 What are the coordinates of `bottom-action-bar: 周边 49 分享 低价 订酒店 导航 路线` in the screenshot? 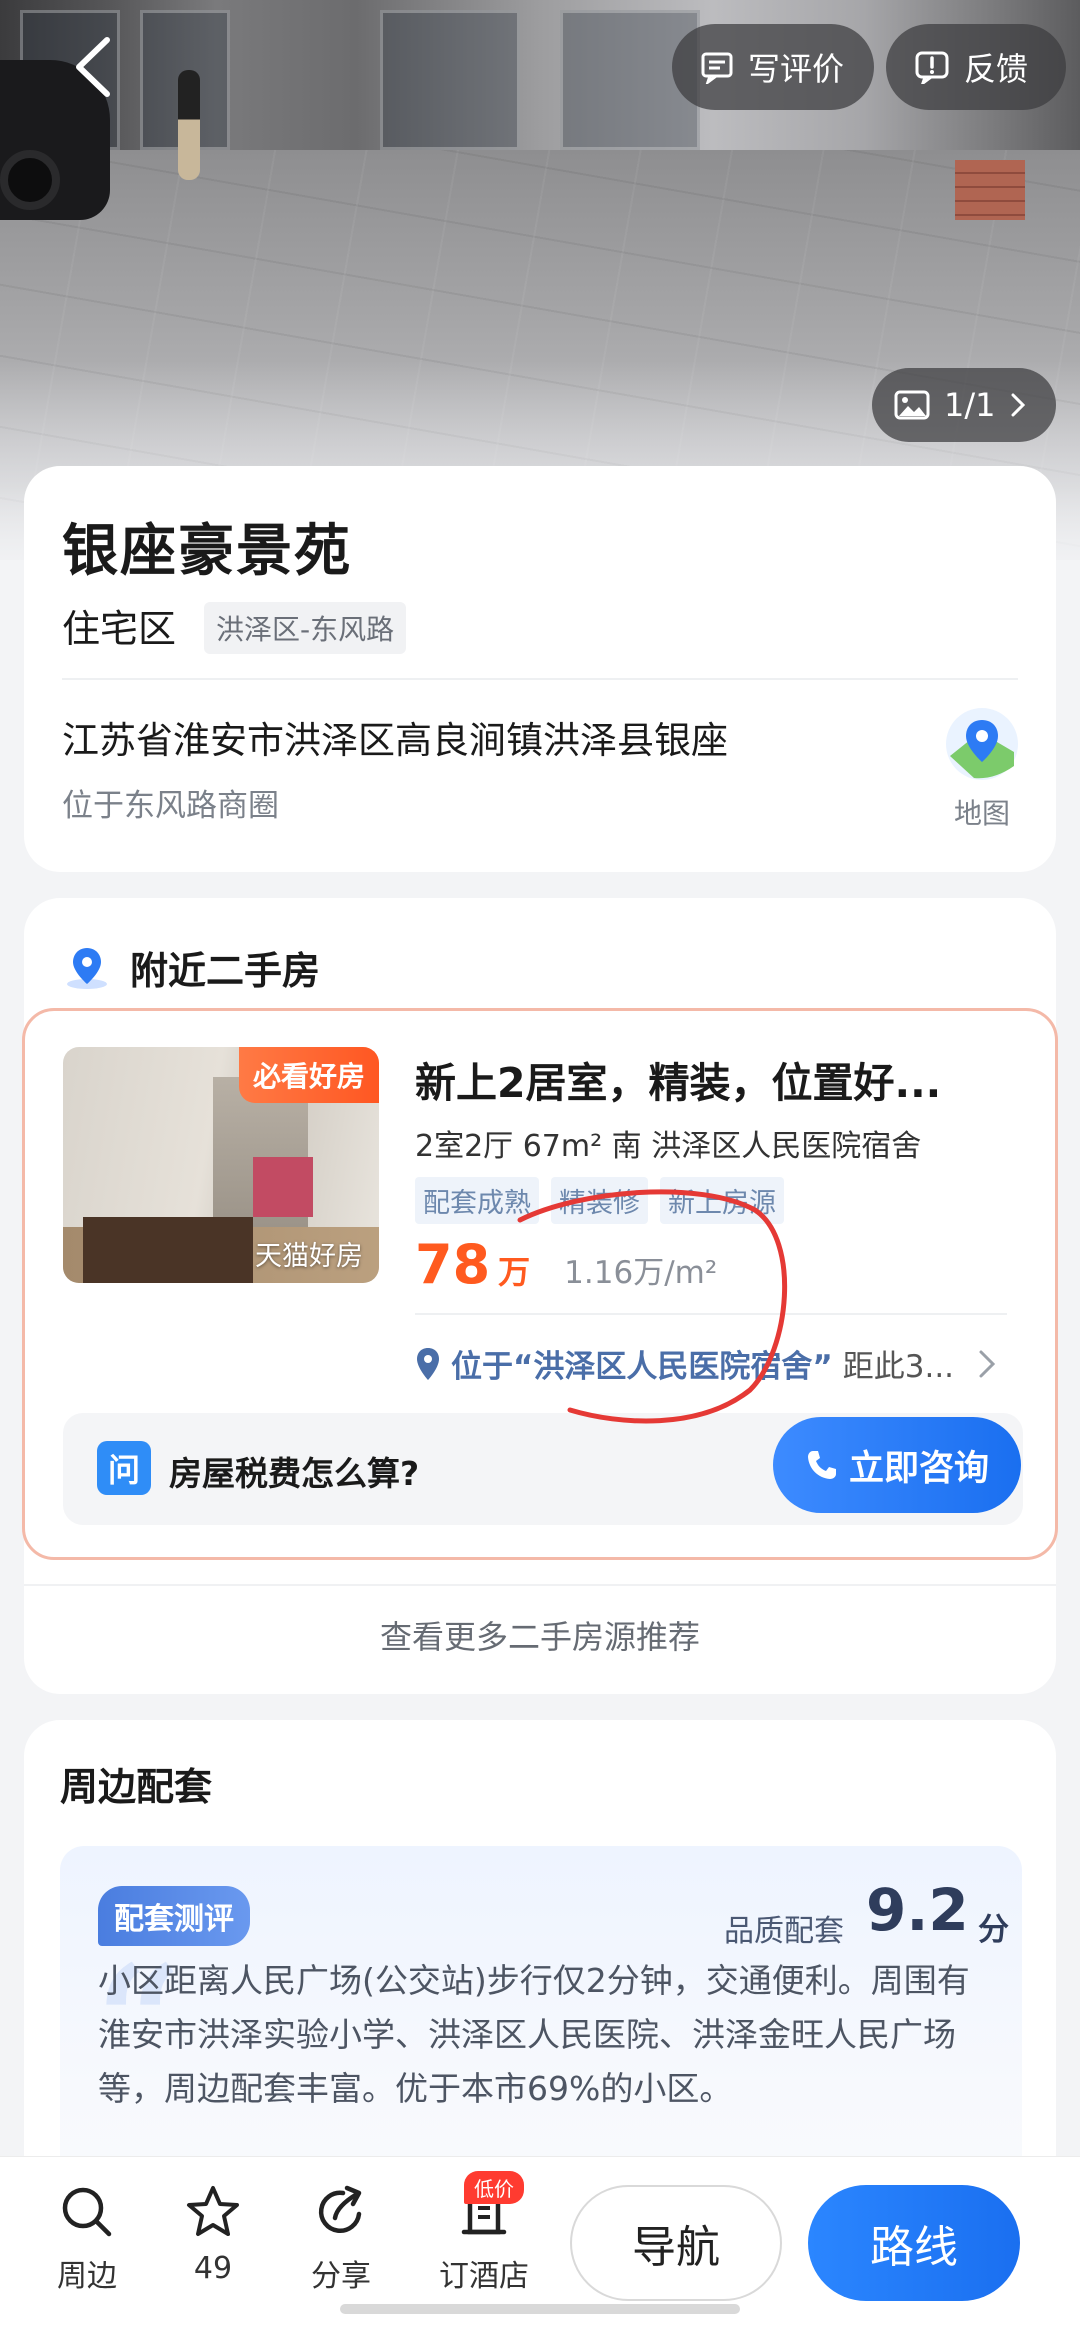 It's located at (540, 2241).